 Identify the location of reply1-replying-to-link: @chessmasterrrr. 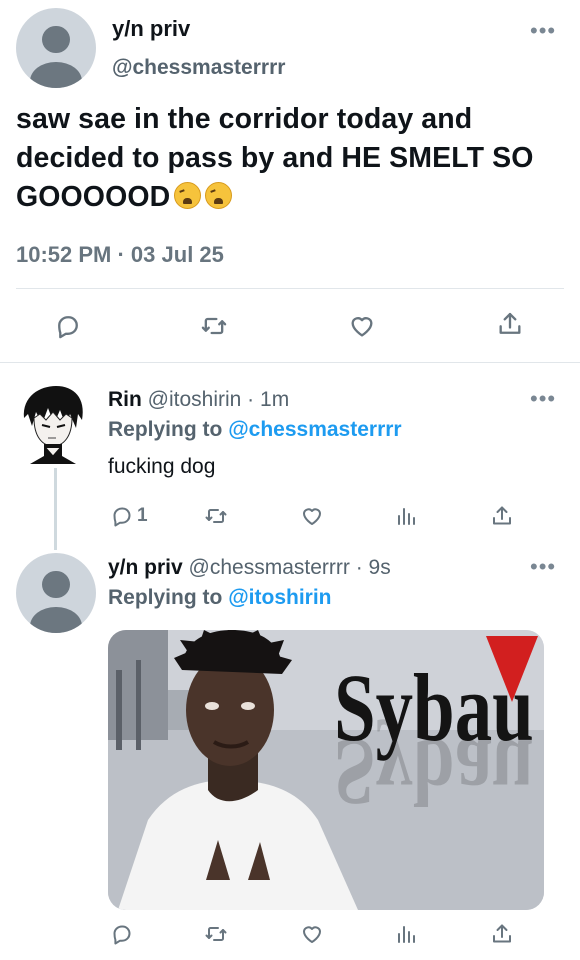
(314, 429).